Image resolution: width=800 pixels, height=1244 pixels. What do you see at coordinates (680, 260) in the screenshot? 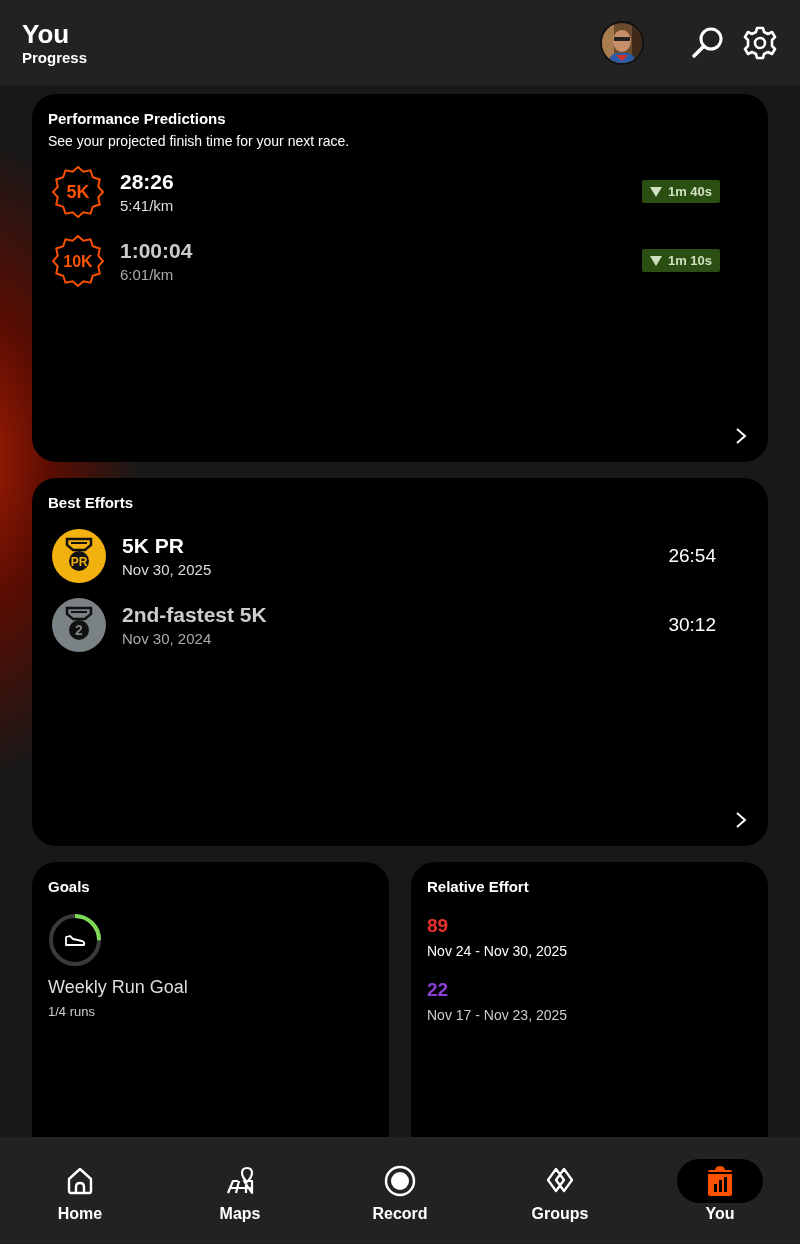
I see `improvement-tag: 1m 10s` at bounding box center [680, 260].